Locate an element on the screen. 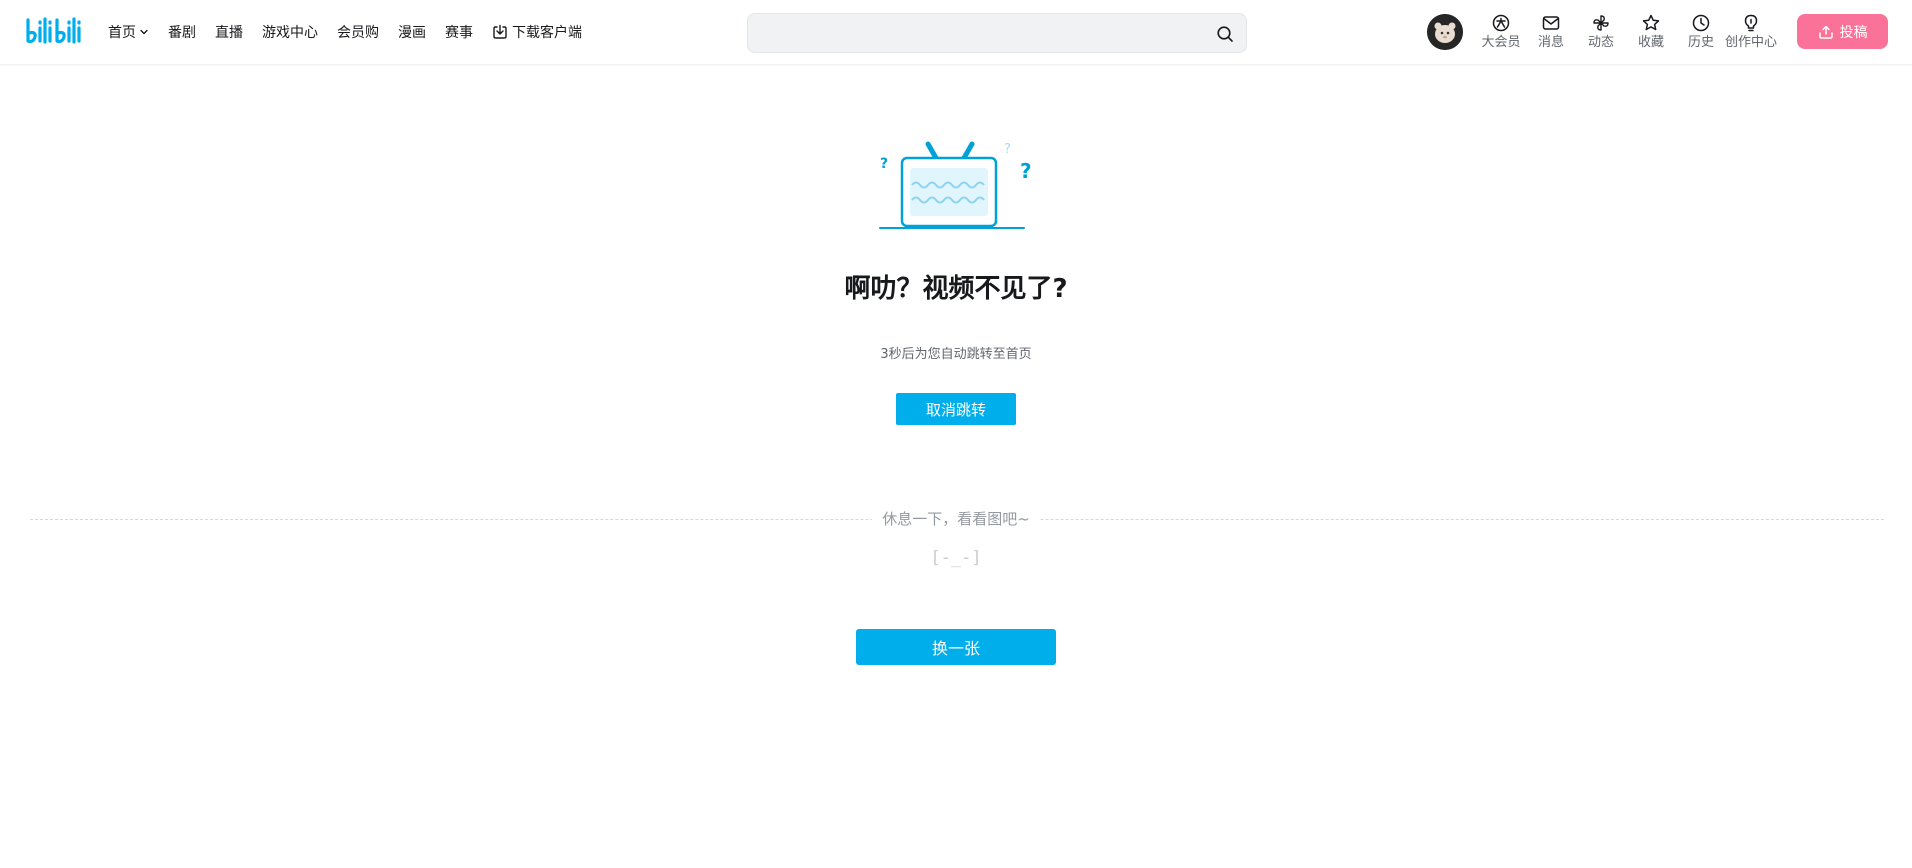 The image size is (1912, 868). nav-download-label: 下载客户端 is located at coordinates (547, 33).